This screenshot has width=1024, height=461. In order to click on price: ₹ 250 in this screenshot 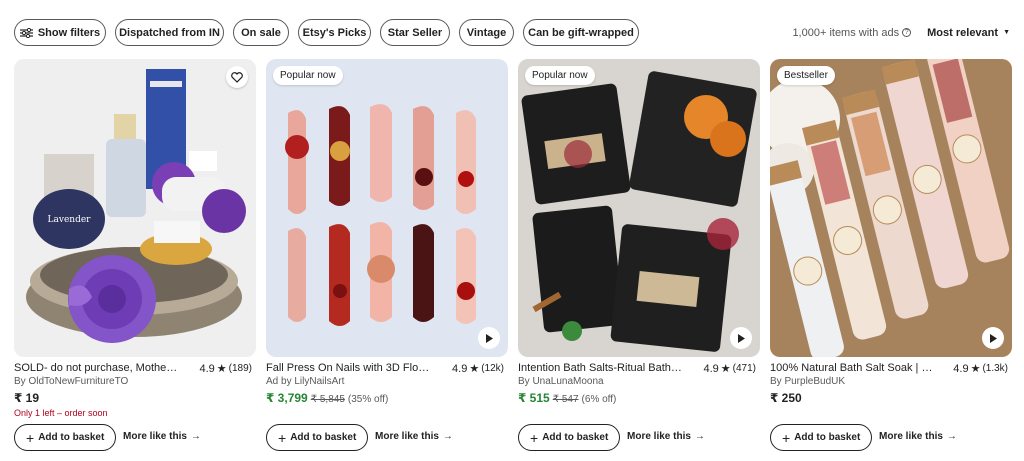, I will do `click(786, 398)`.